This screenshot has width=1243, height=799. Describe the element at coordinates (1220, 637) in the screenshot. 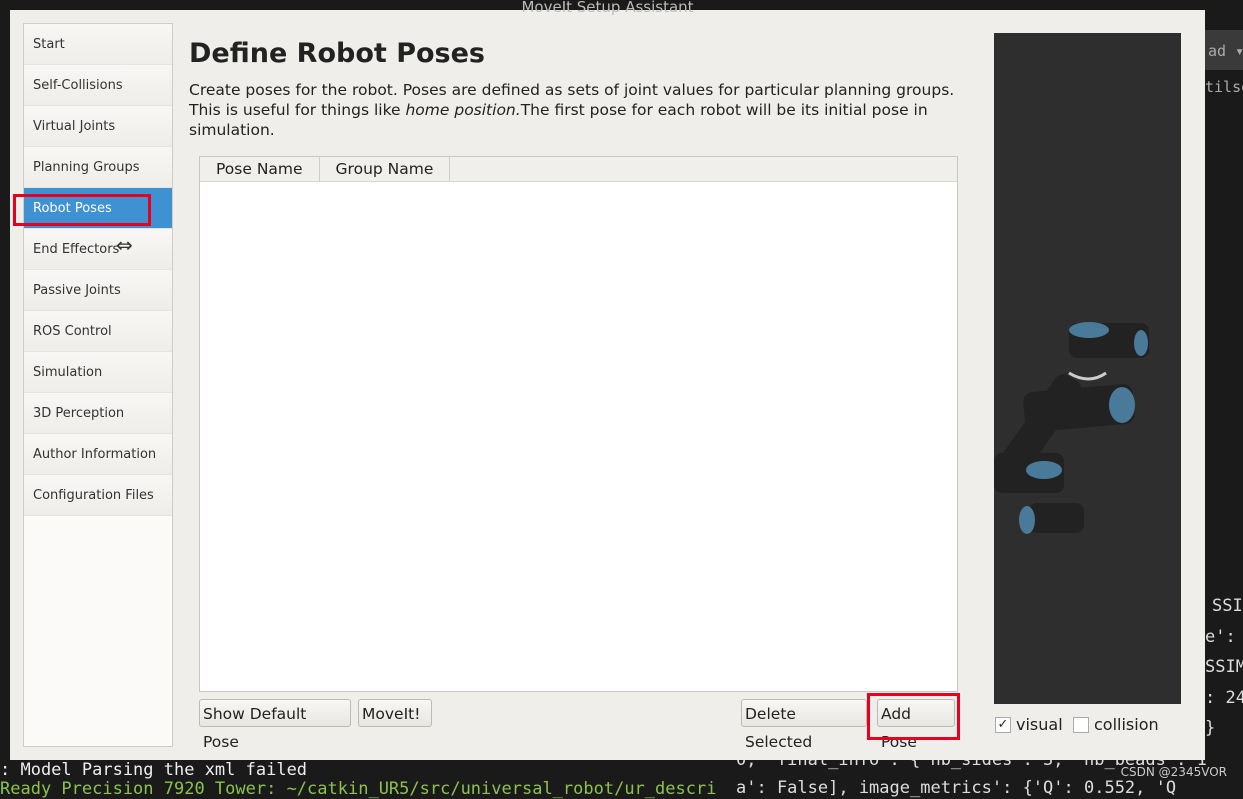

I see `terminal-text: e':` at that location.